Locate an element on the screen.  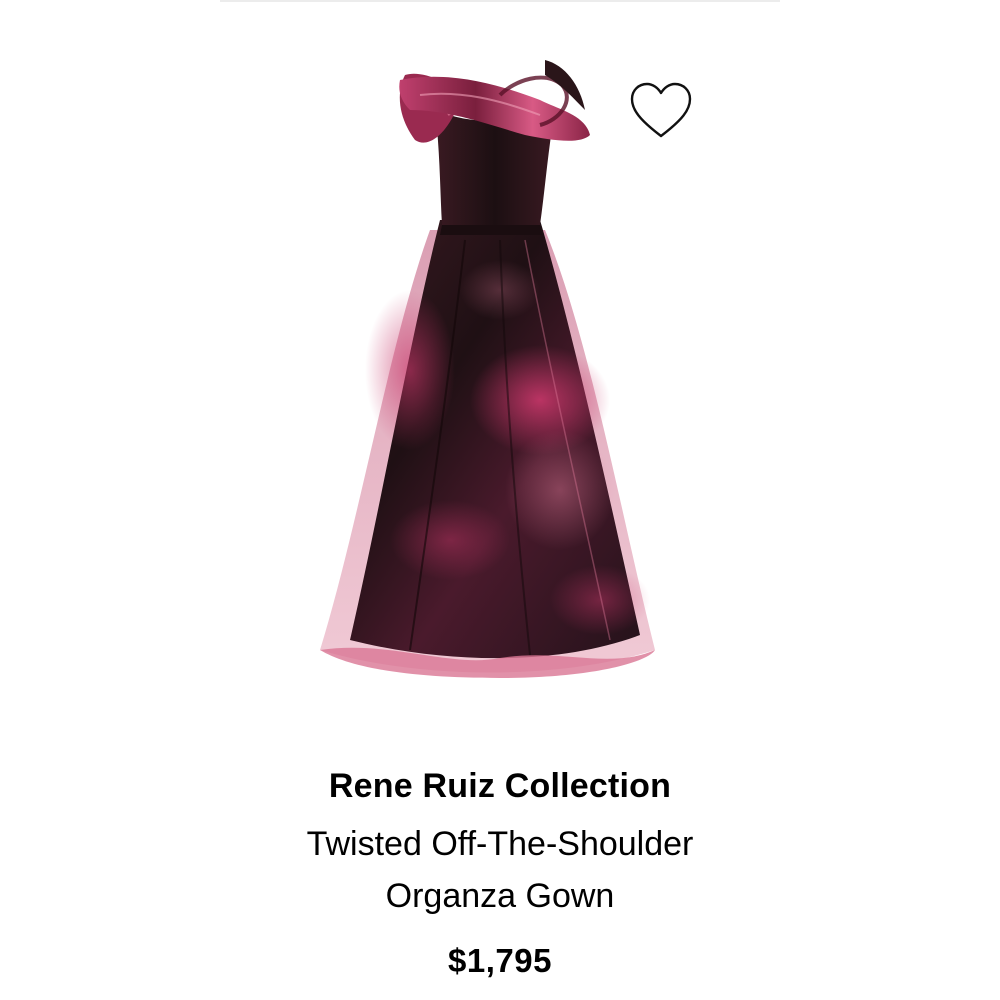
product-name: Twisted Off-The-Shoulder Organza Gown is located at coordinates (500, 870).